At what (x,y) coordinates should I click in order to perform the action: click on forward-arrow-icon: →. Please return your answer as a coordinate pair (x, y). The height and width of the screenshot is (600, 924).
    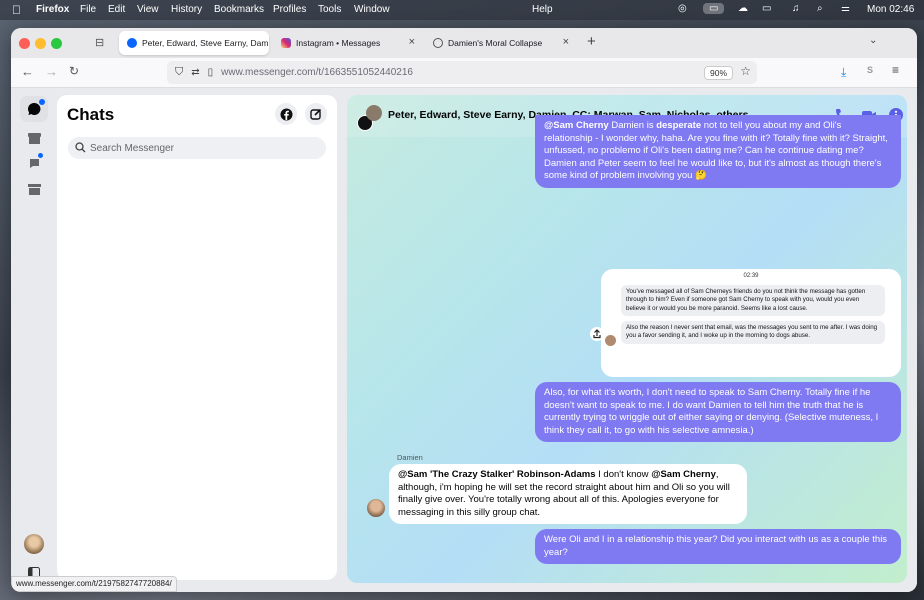
    Looking at the image, I should click on (51, 71).